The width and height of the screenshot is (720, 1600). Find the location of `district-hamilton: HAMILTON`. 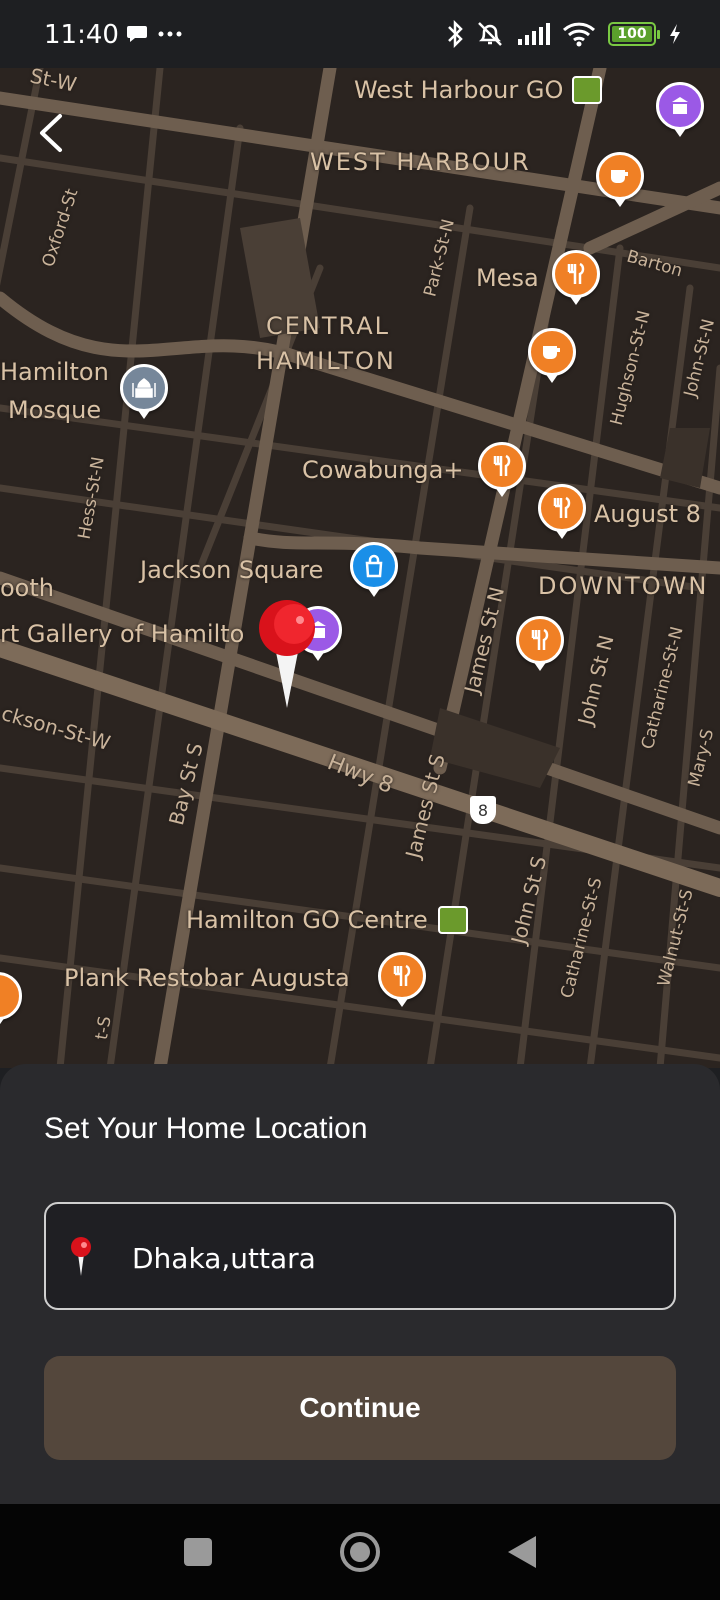

district-hamilton: HAMILTON is located at coordinates (326, 361).